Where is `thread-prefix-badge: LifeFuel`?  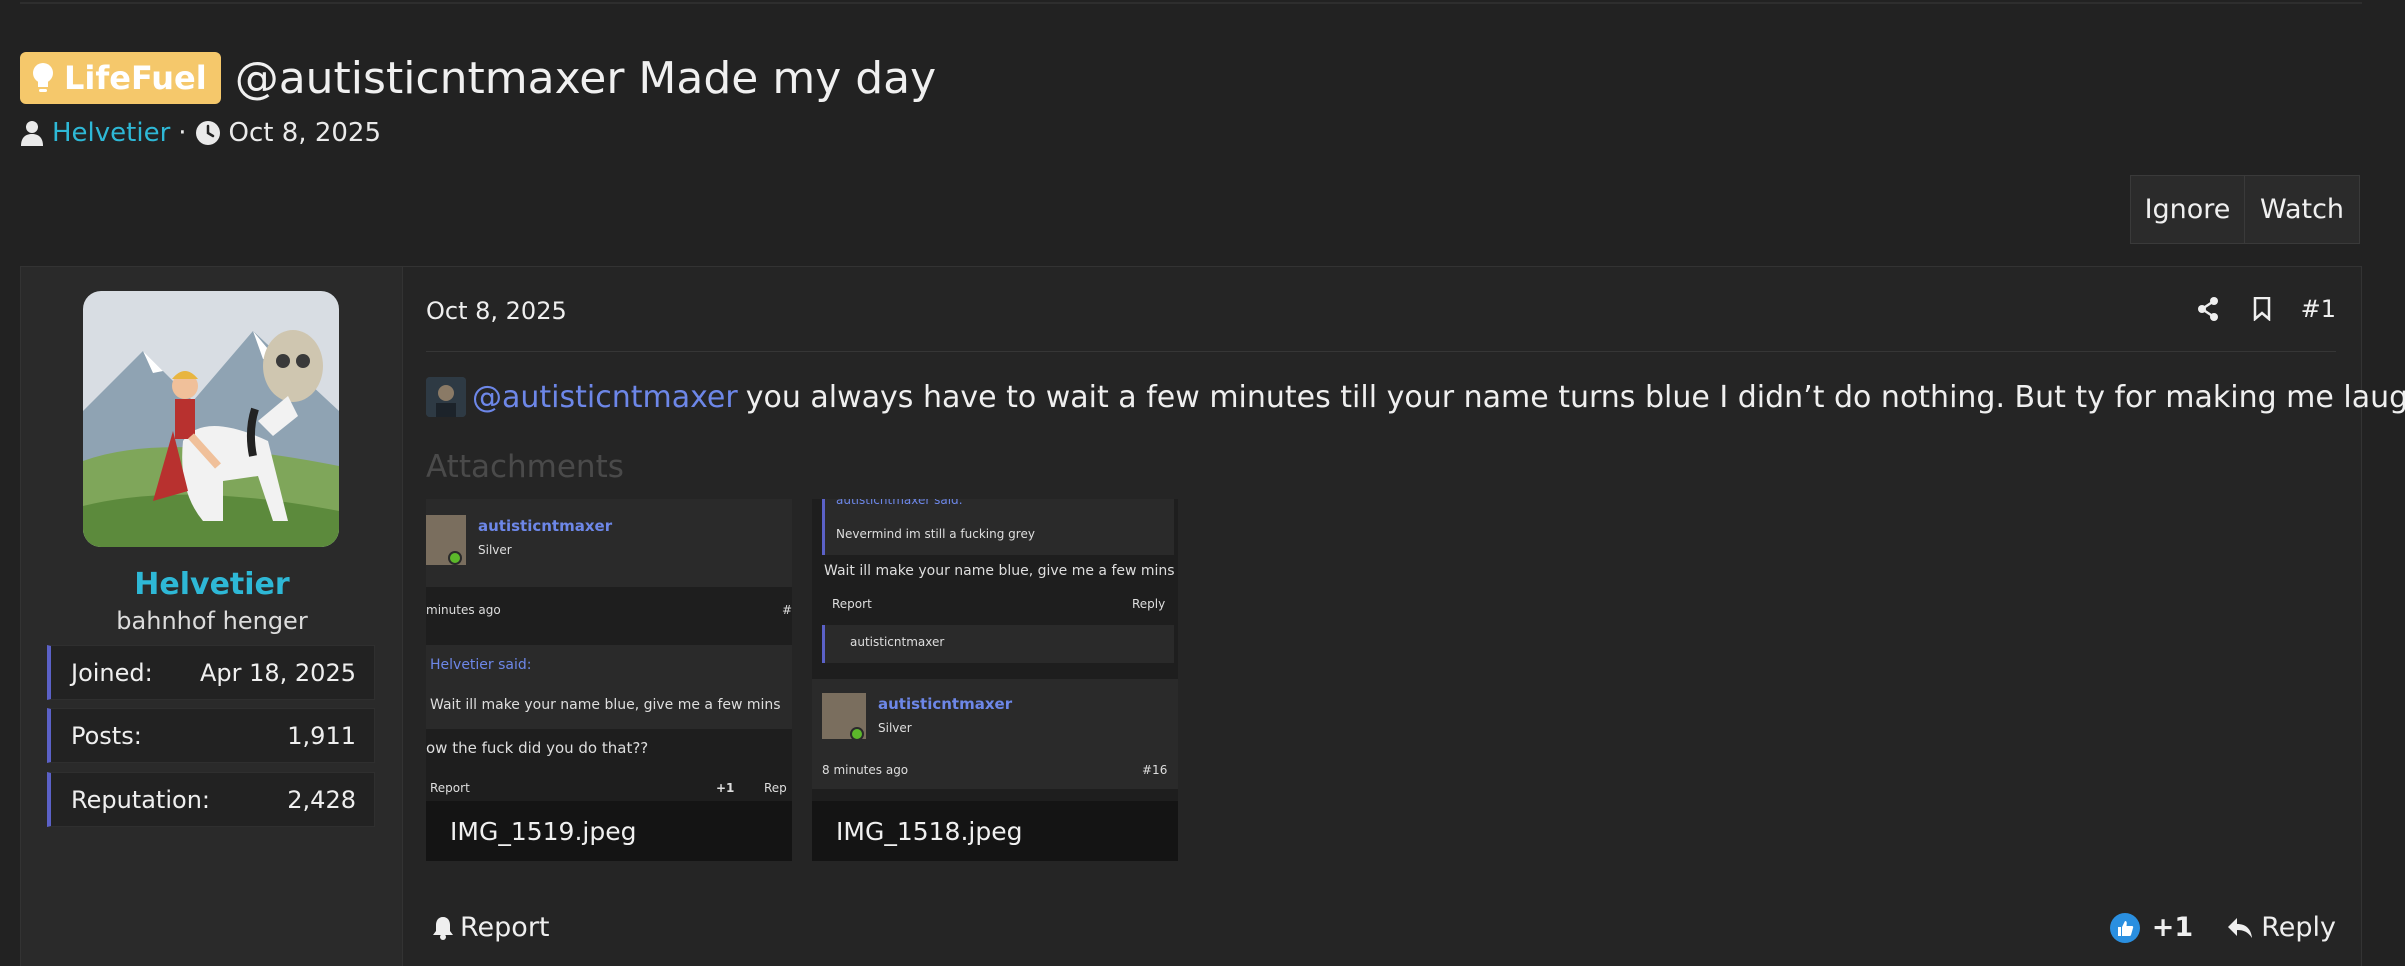
thread-prefix-badge: LifeFuel is located at coordinates (120, 78).